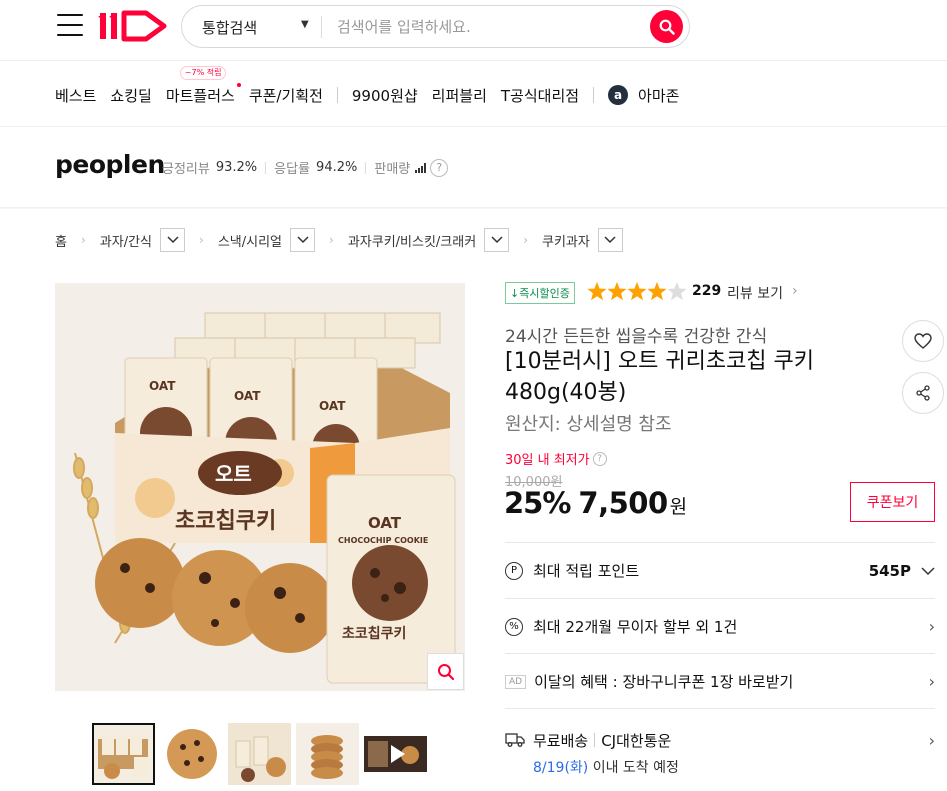 The height and width of the screenshot is (791, 947). What do you see at coordinates (75, 95) in the screenshot?
I see `nav-item-best: 베스트` at bounding box center [75, 95].